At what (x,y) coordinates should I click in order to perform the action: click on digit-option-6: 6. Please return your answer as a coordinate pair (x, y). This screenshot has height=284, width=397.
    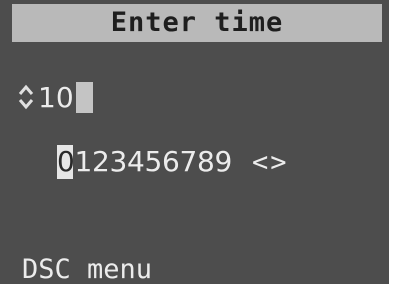
    Looking at the image, I should click on (171, 161).